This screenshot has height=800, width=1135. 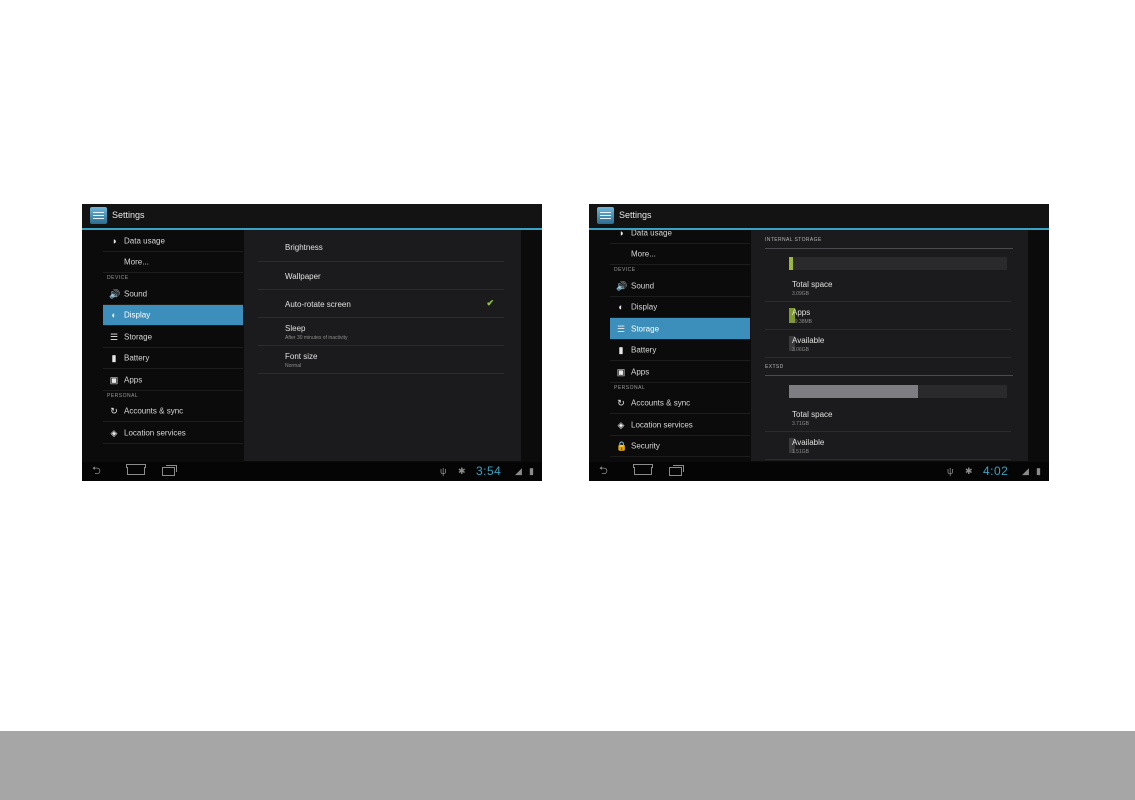 What do you see at coordinates (812, 284) in the screenshot?
I see `storage-item-title: Total space` at bounding box center [812, 284].